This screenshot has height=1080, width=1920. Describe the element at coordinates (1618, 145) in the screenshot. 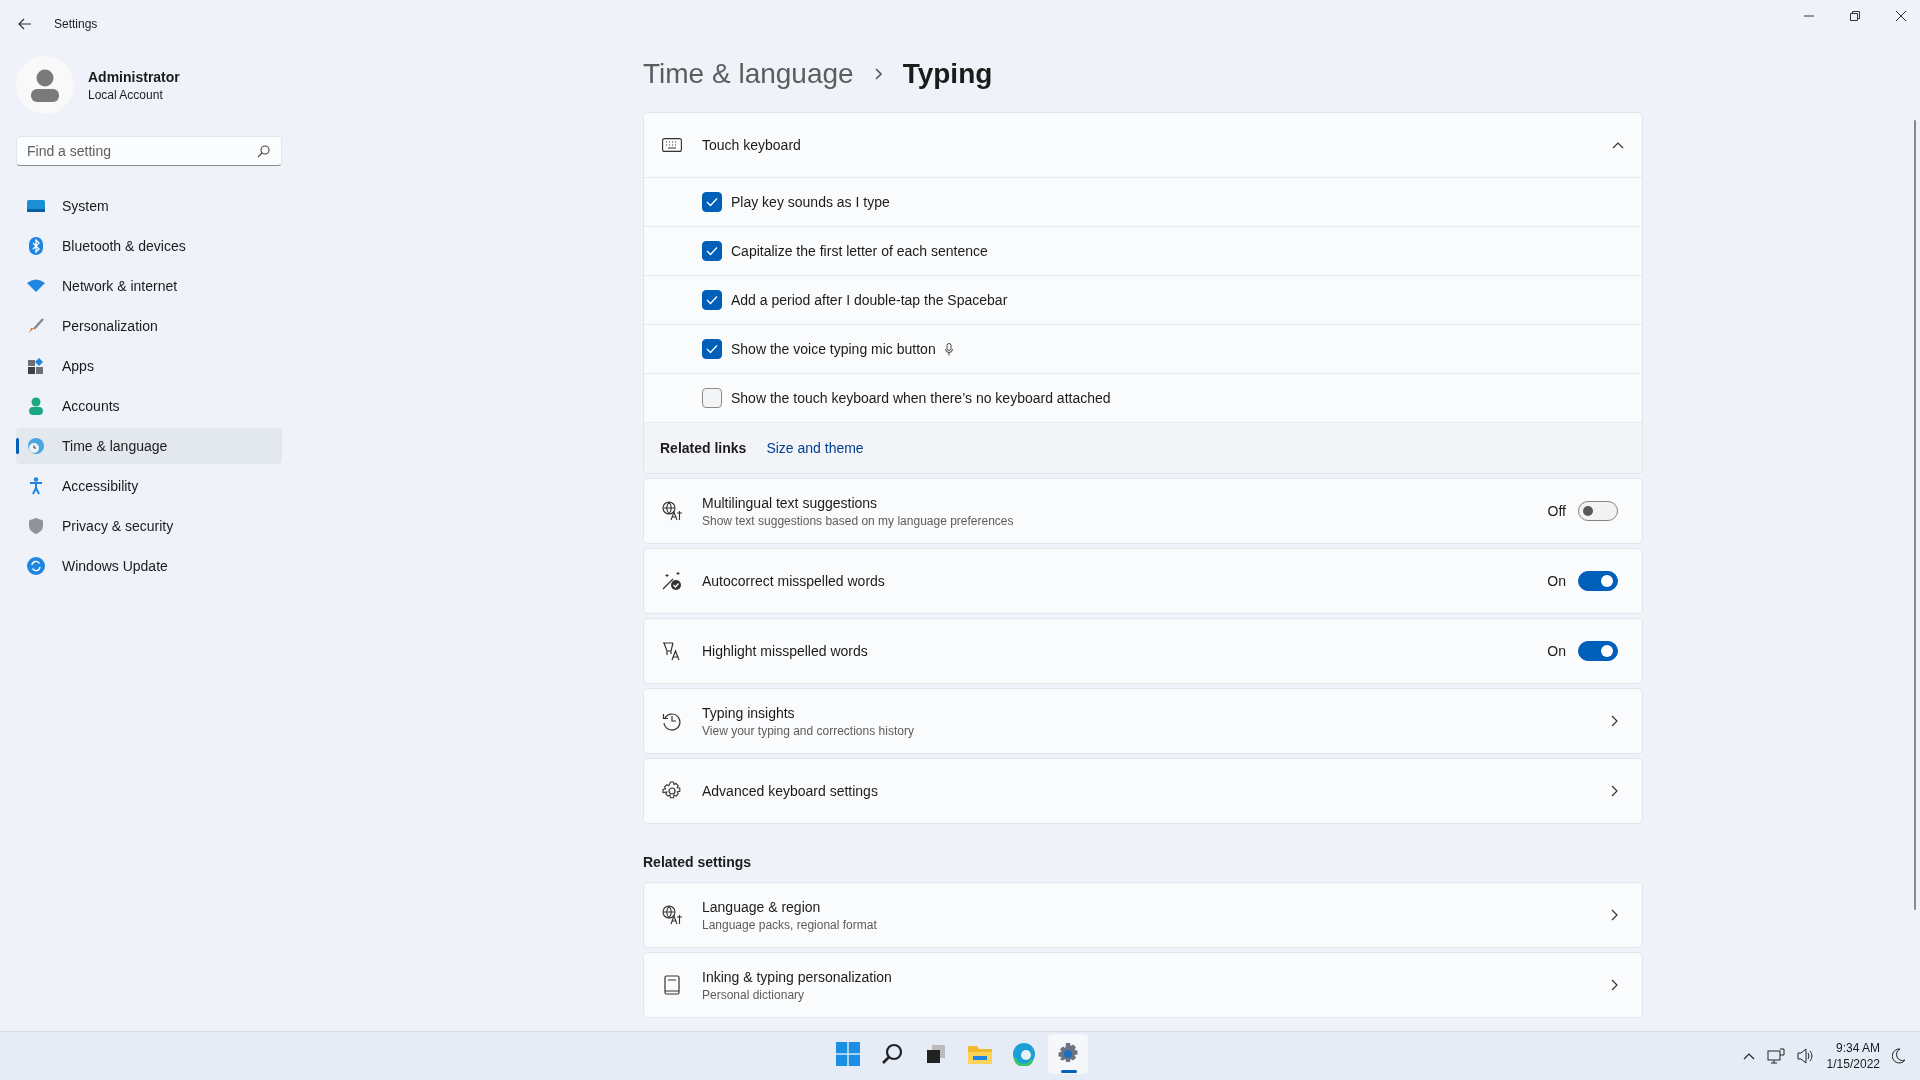

I see `chevron-icon` at that location.